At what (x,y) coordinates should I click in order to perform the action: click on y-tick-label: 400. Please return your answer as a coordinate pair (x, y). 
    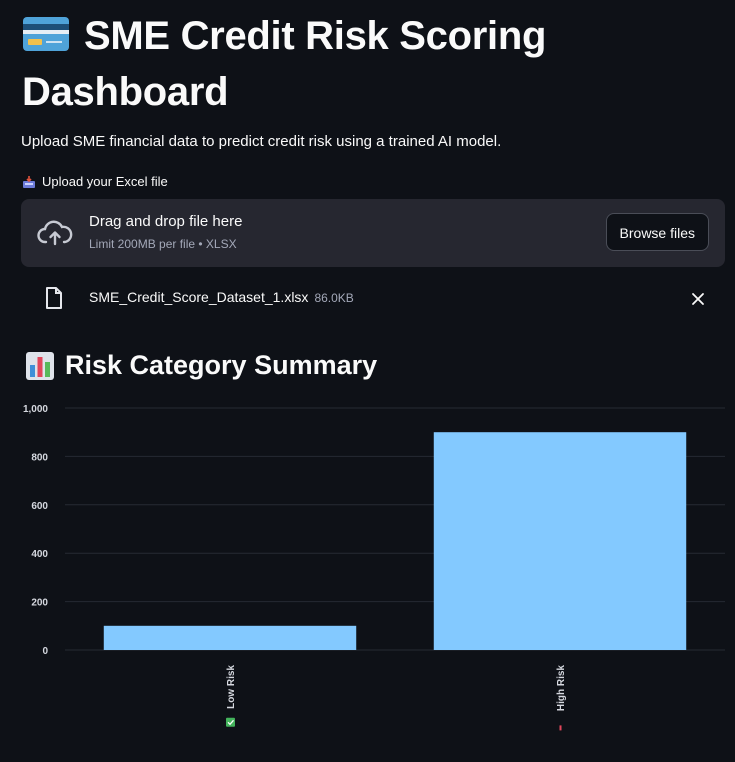
    Looking at the image, I should click on (39, 554).